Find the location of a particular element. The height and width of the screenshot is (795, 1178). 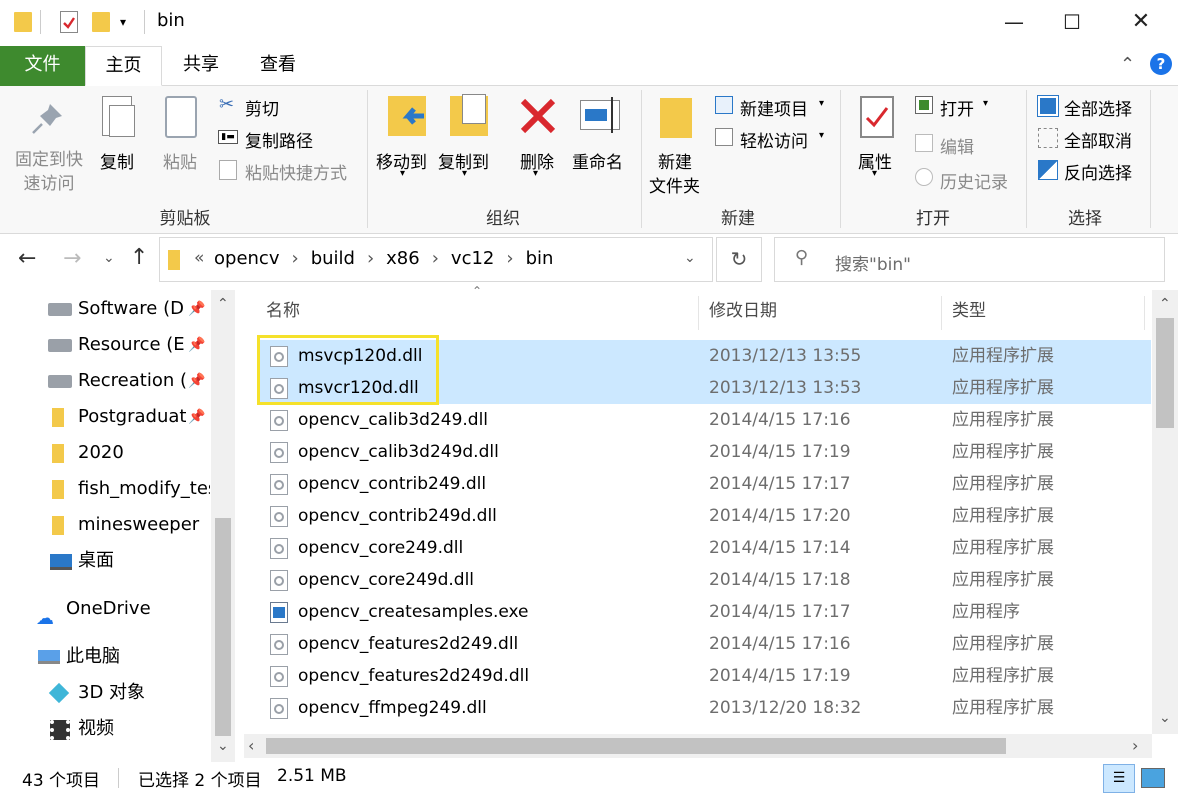

address-bar: « opencv › build › x86 › vc12 › bin ⌄ is located at coordinates (436, 259).